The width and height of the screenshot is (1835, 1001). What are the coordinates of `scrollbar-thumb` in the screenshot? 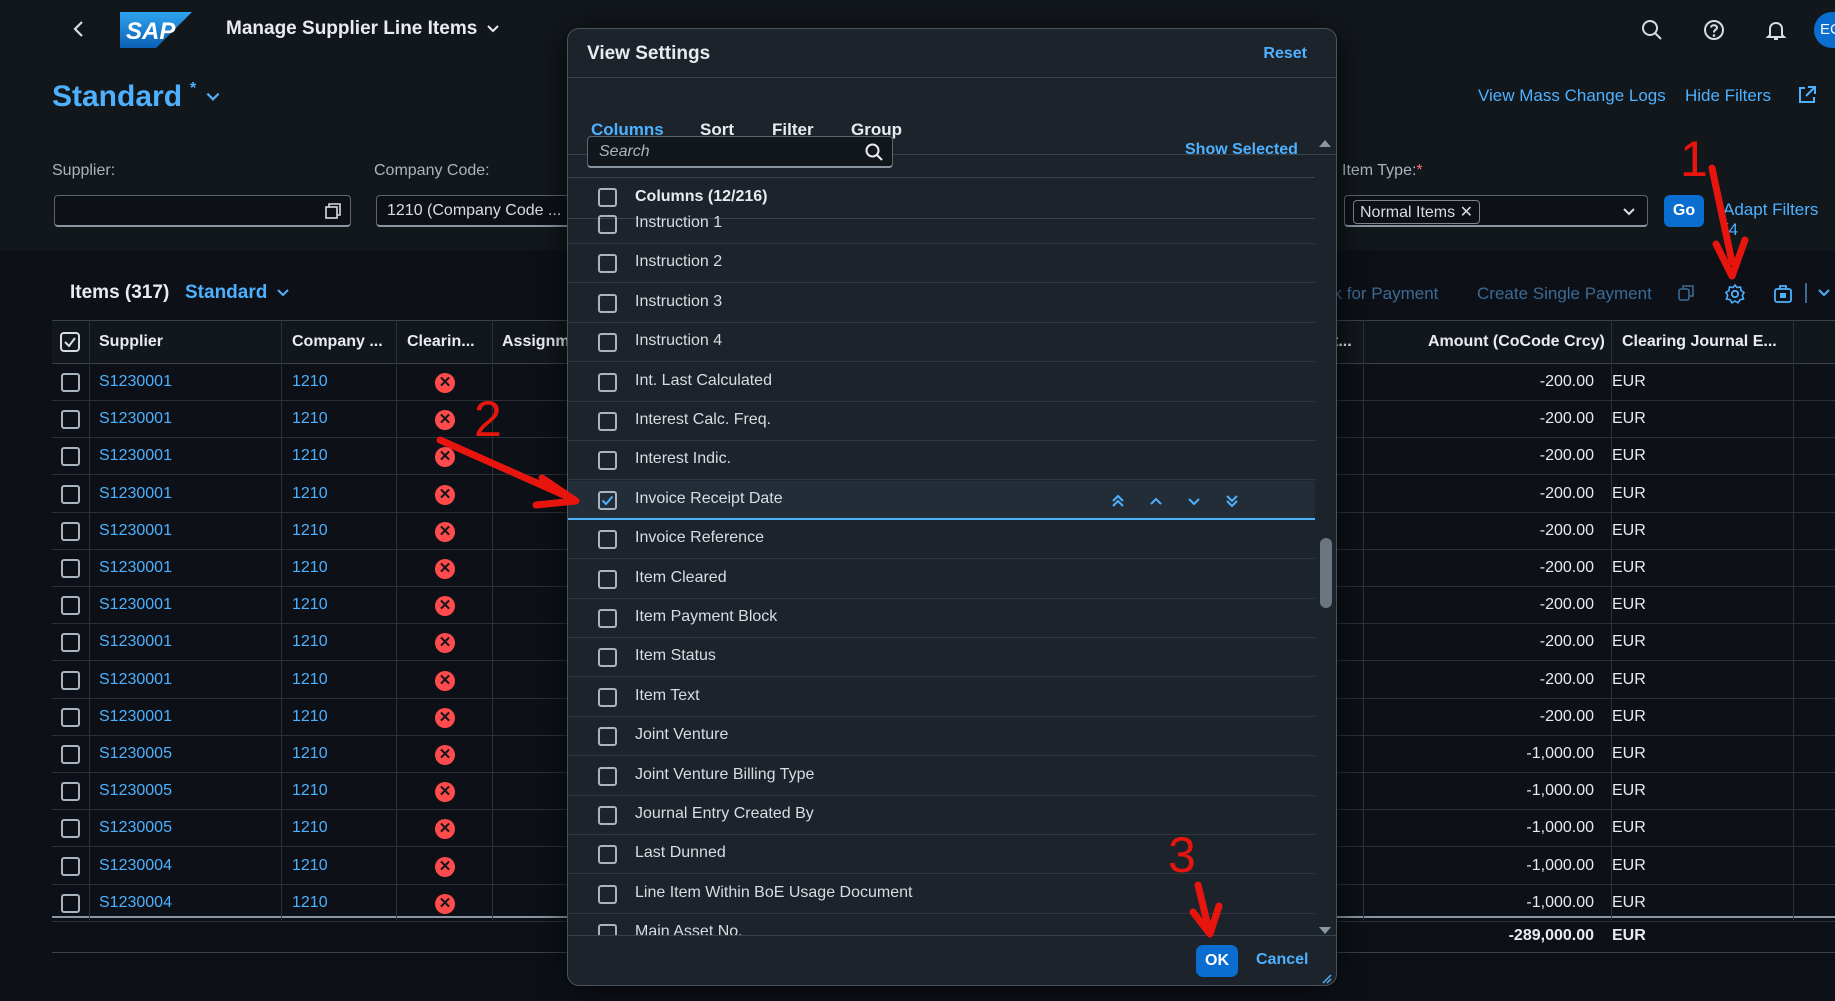 It's located at (1326, 573).